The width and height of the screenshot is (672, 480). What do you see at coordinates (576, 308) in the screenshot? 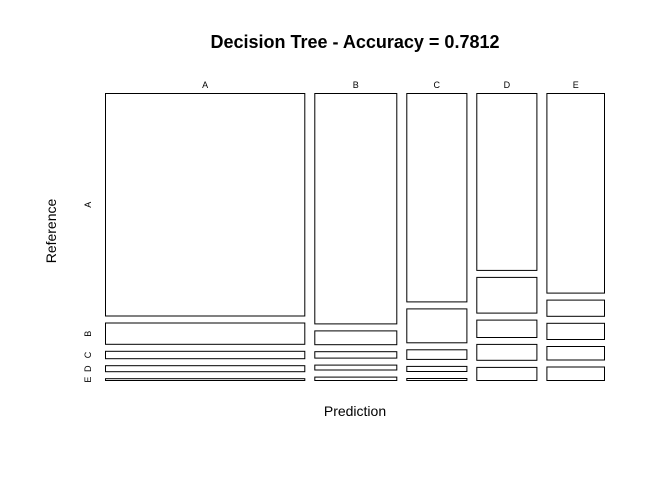
I see `tile-pred-E-ref-B` at bounding box center [576, 308].